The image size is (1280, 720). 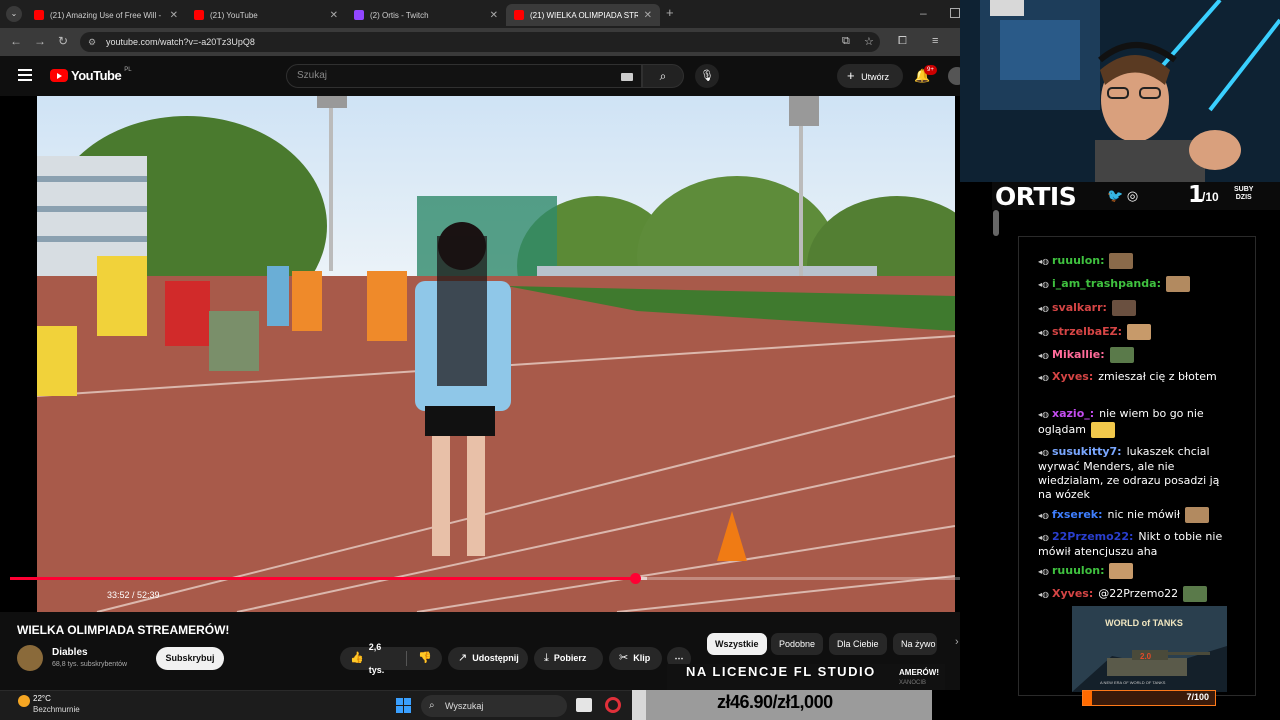 I want to click on chat-message: ◂◍ ruuulon:, so click(x=1136, y=261).